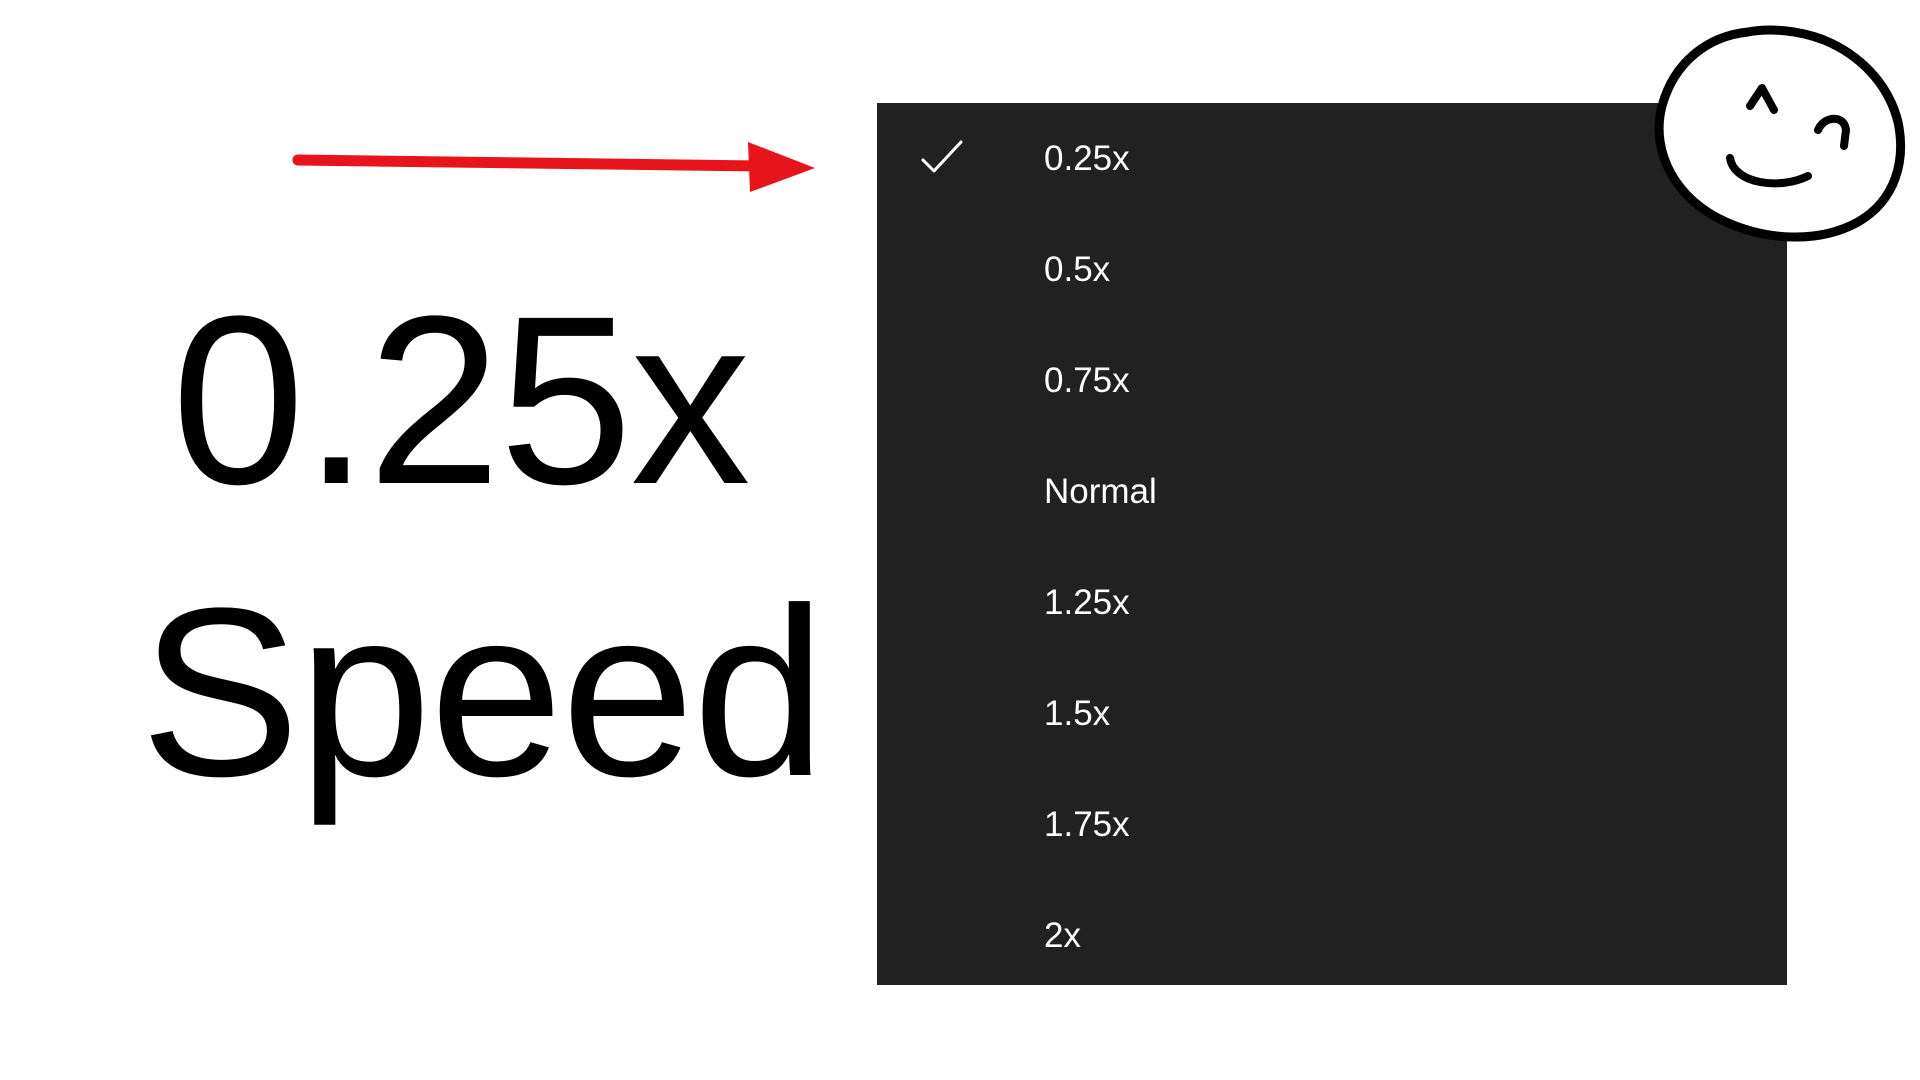 This screenshot has height=1080, width=1920. I want to click on checkmark-icon, so click(942, 156).